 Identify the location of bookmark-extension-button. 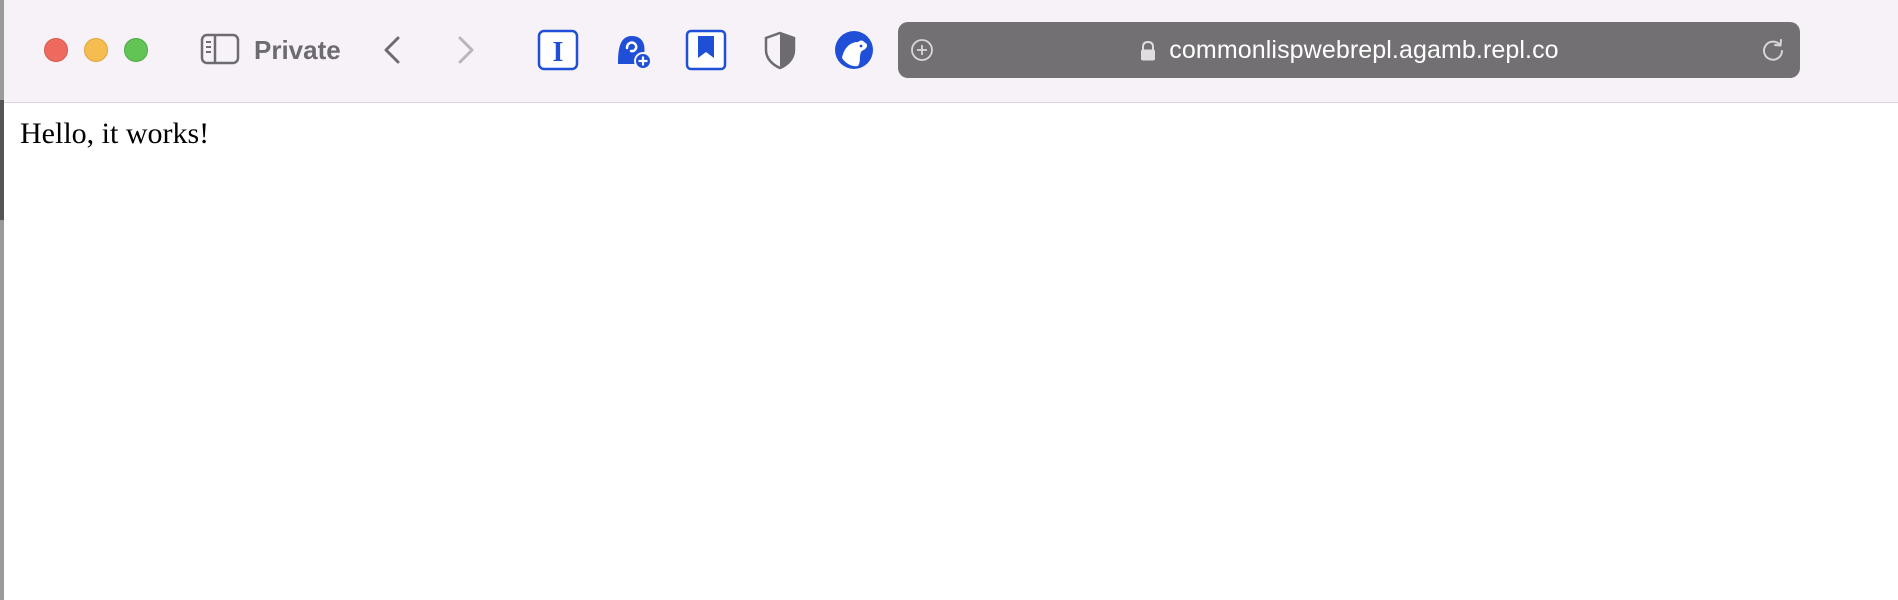
(706, 50).